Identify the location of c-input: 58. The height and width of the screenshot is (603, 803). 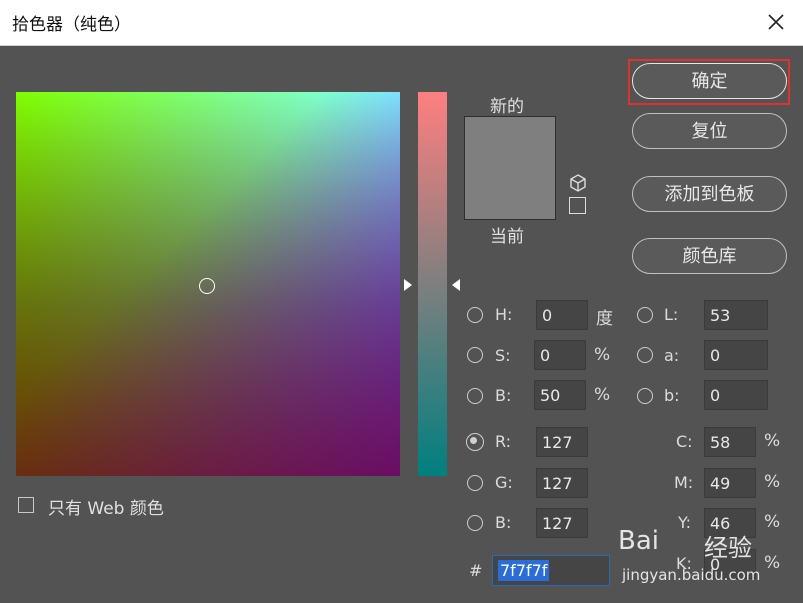
(730, 442).